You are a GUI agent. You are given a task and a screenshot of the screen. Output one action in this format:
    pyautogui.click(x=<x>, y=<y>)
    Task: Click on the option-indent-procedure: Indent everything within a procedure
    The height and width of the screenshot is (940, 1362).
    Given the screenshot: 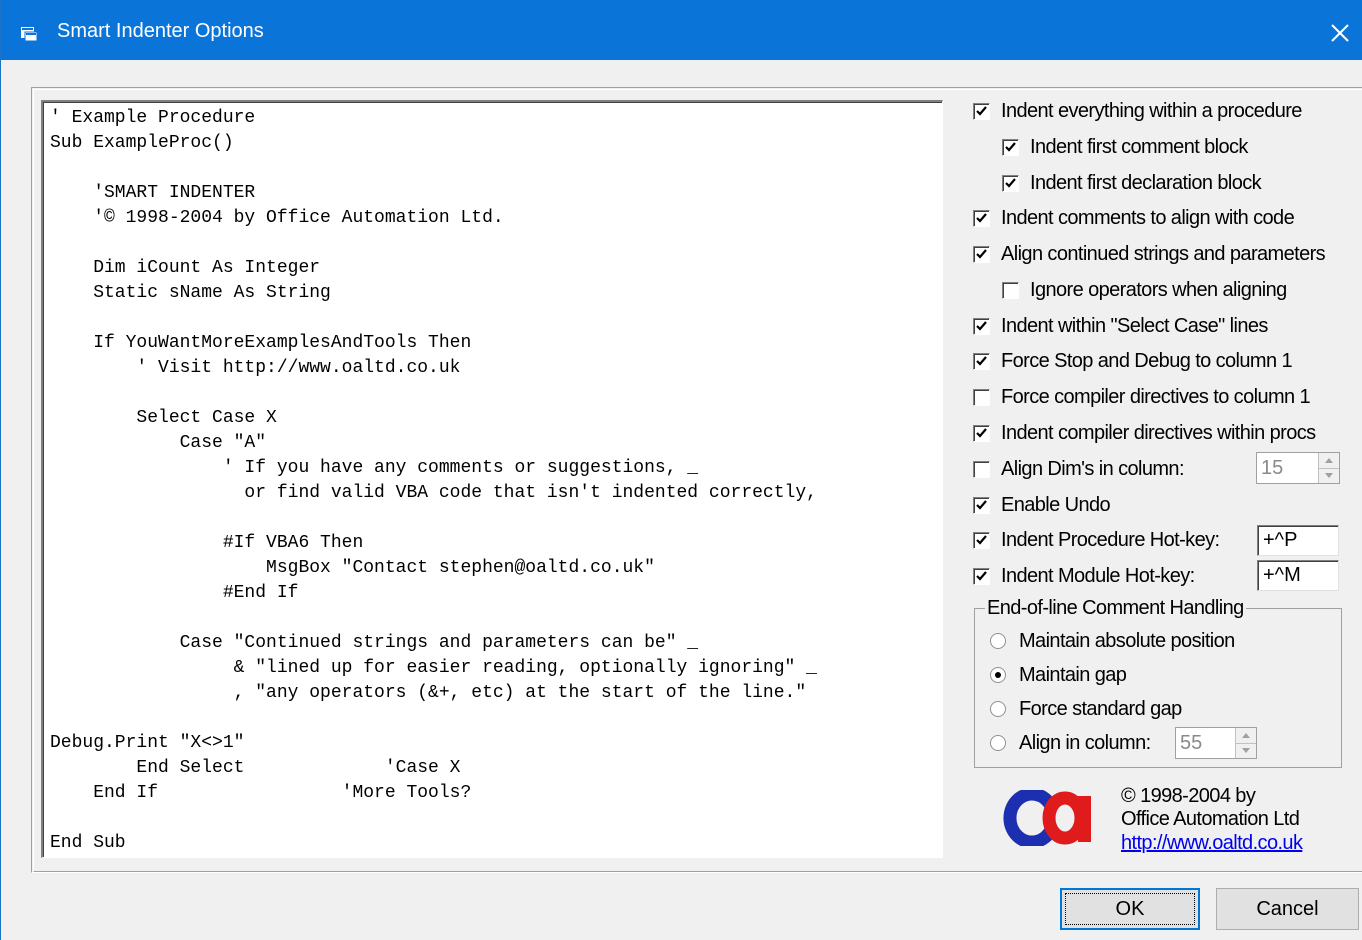 What is the action you would take?
    pyautogui.click(x=1137, y=111)
    